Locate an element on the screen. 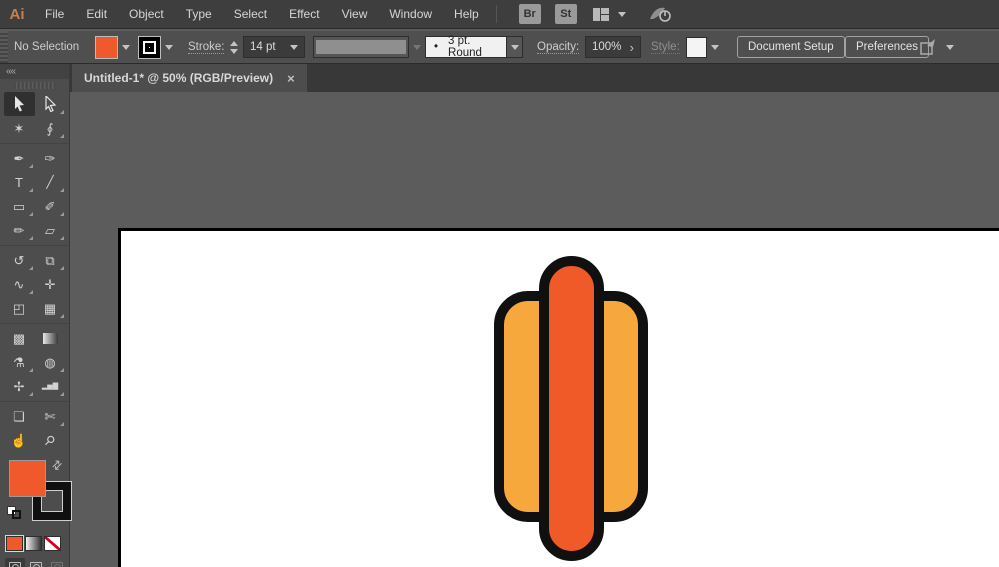 The image size is (999, 567). scale-tool: ⧉ is located at coordinates (50, 260).